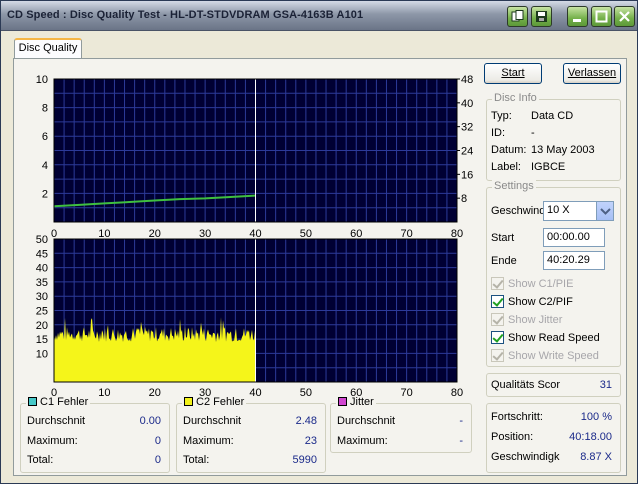 This screenshot has height=484, width=638. Describe the element at coordinates (541, 283) in the screenshot. I see `show-c1-label: Show C1/PIE` at that location.